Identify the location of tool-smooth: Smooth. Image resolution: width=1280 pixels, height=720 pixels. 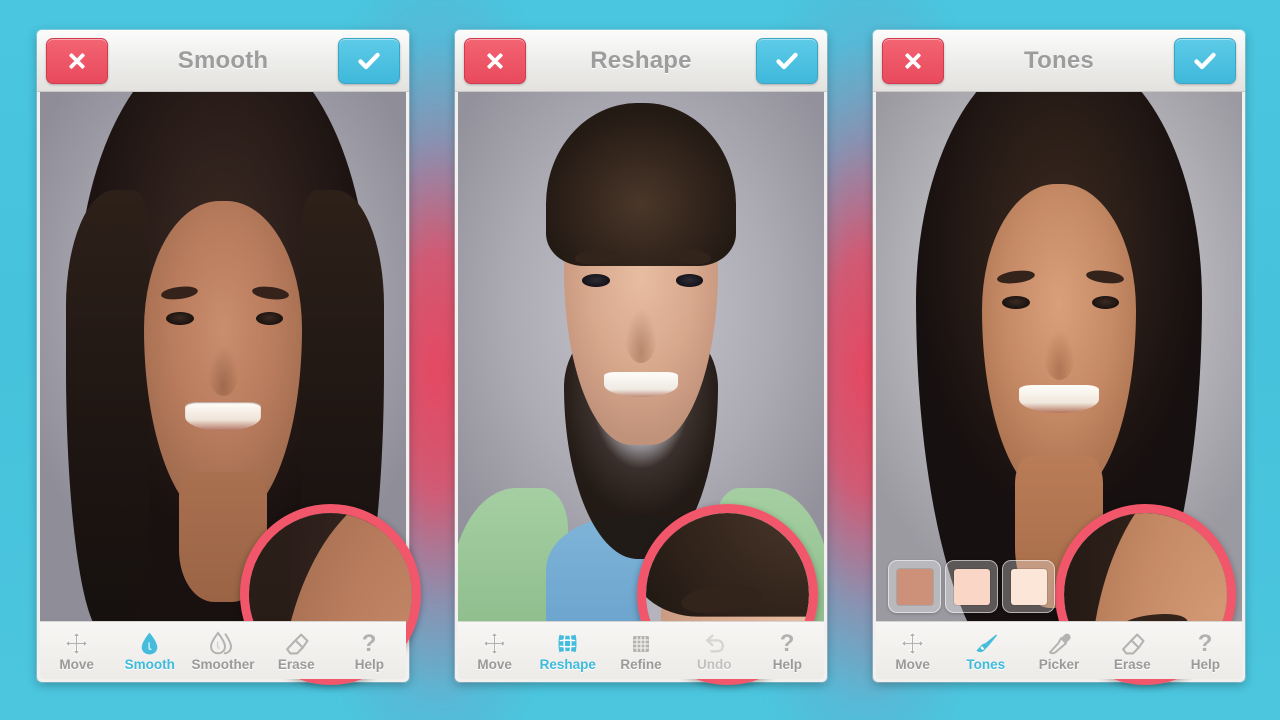
(149, 650).